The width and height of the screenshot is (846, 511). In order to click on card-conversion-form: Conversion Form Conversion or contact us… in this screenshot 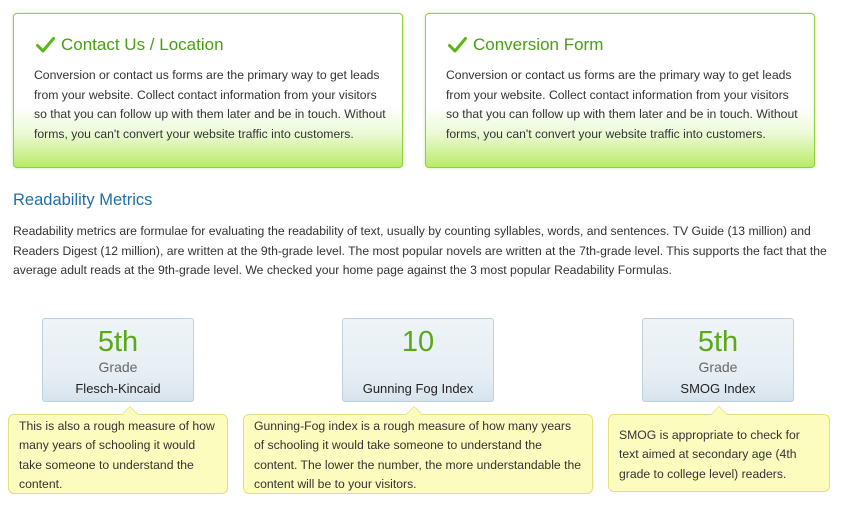, I will do `click(620, 90)`.